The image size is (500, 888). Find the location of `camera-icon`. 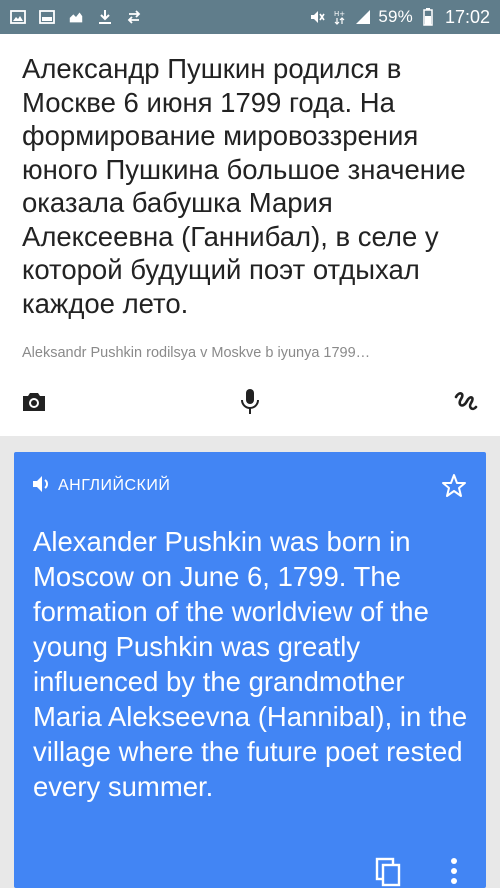

camera-icon is located at coordinates (34, 402).